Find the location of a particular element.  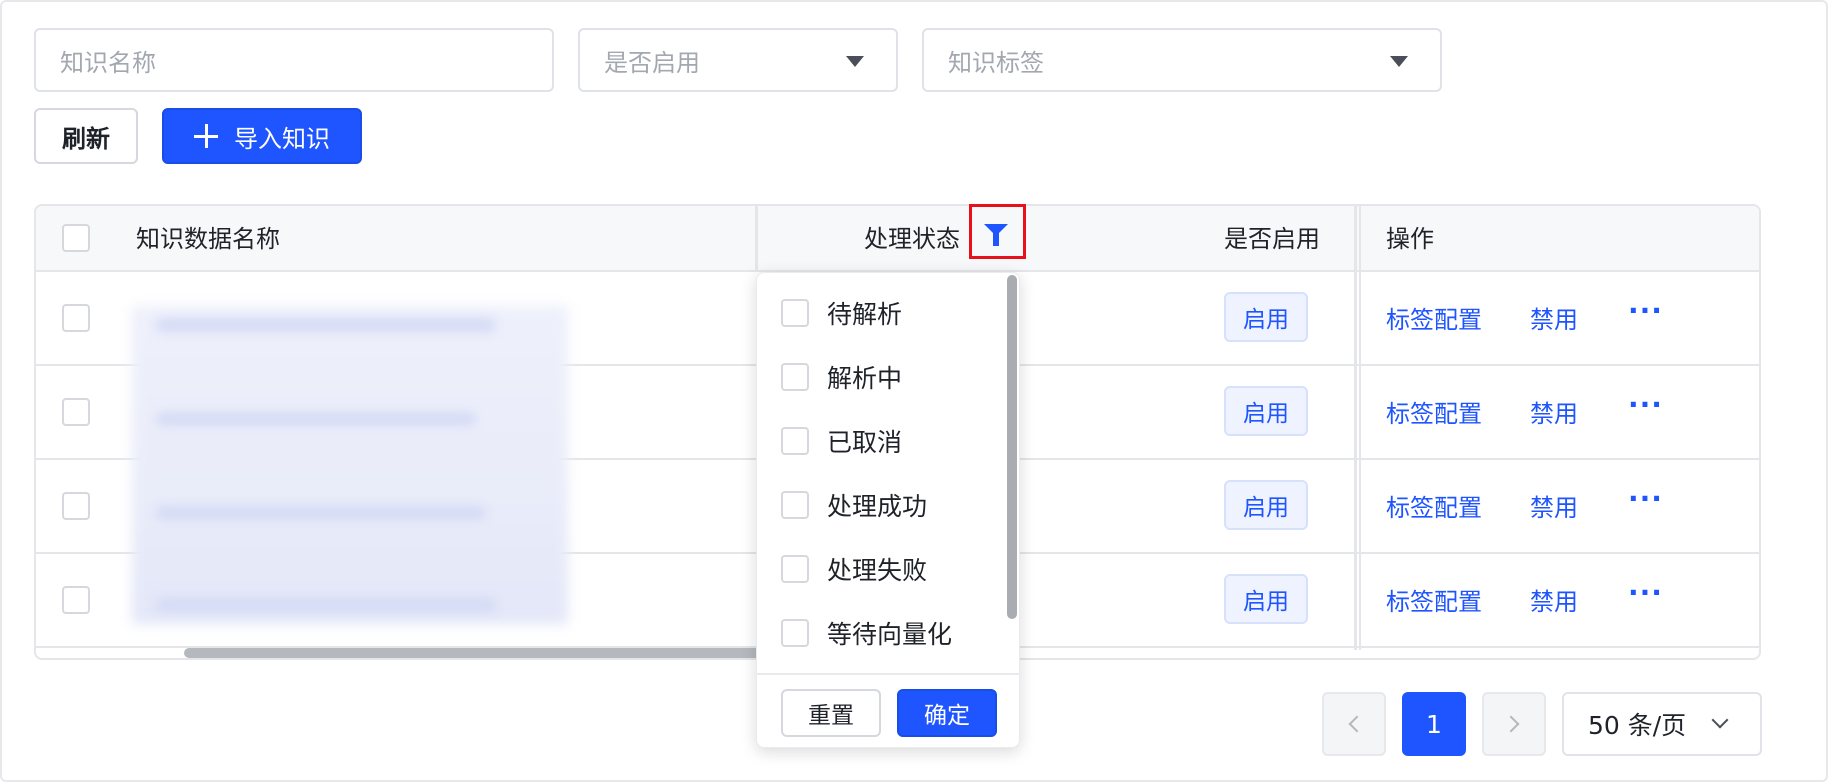

column-header-name: 知识数据名称 is located at coordinates (208, 239).